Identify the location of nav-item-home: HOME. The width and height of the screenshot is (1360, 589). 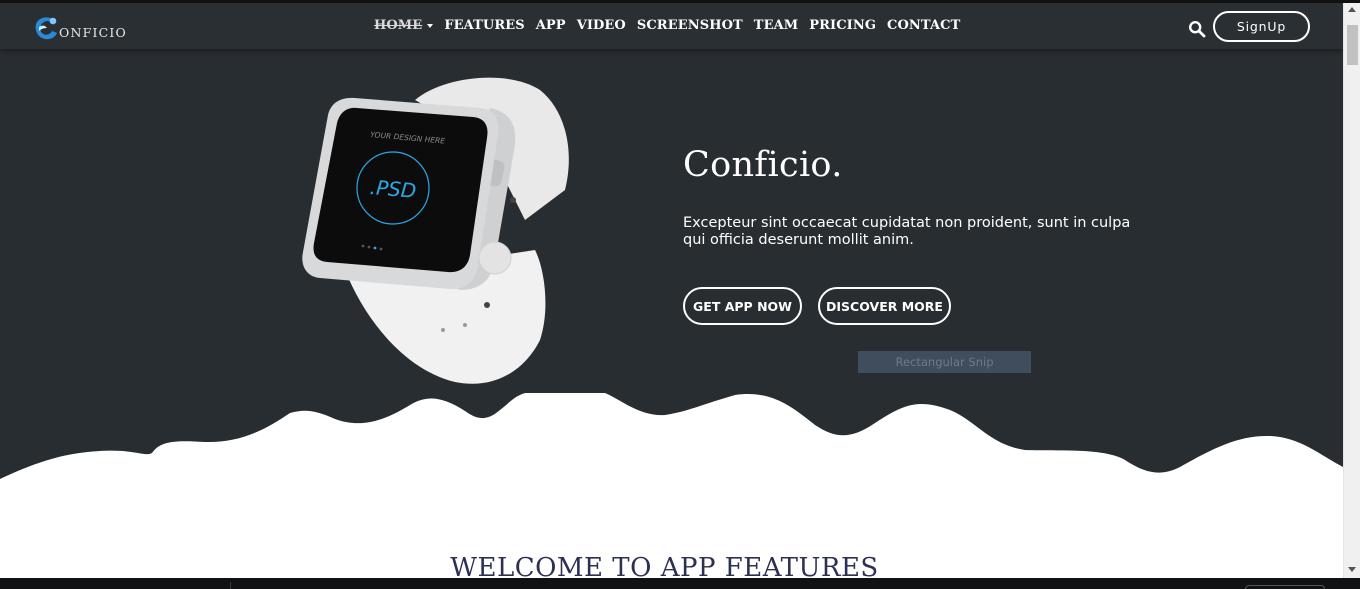
(398, 25).